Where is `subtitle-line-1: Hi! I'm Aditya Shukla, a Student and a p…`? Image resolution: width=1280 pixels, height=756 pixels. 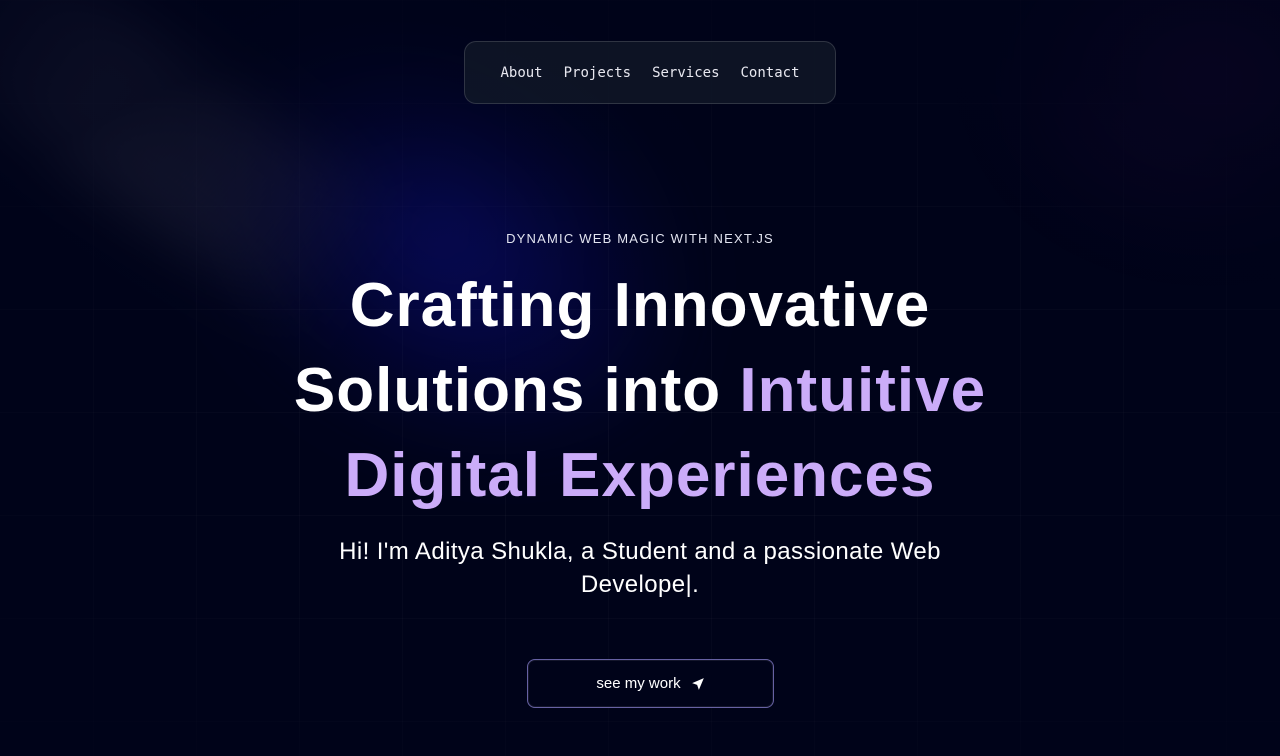
subtitle-line-1: Hi! I'm Aditya Shukla, a Student and a p… is located at coordinates (640, 551).